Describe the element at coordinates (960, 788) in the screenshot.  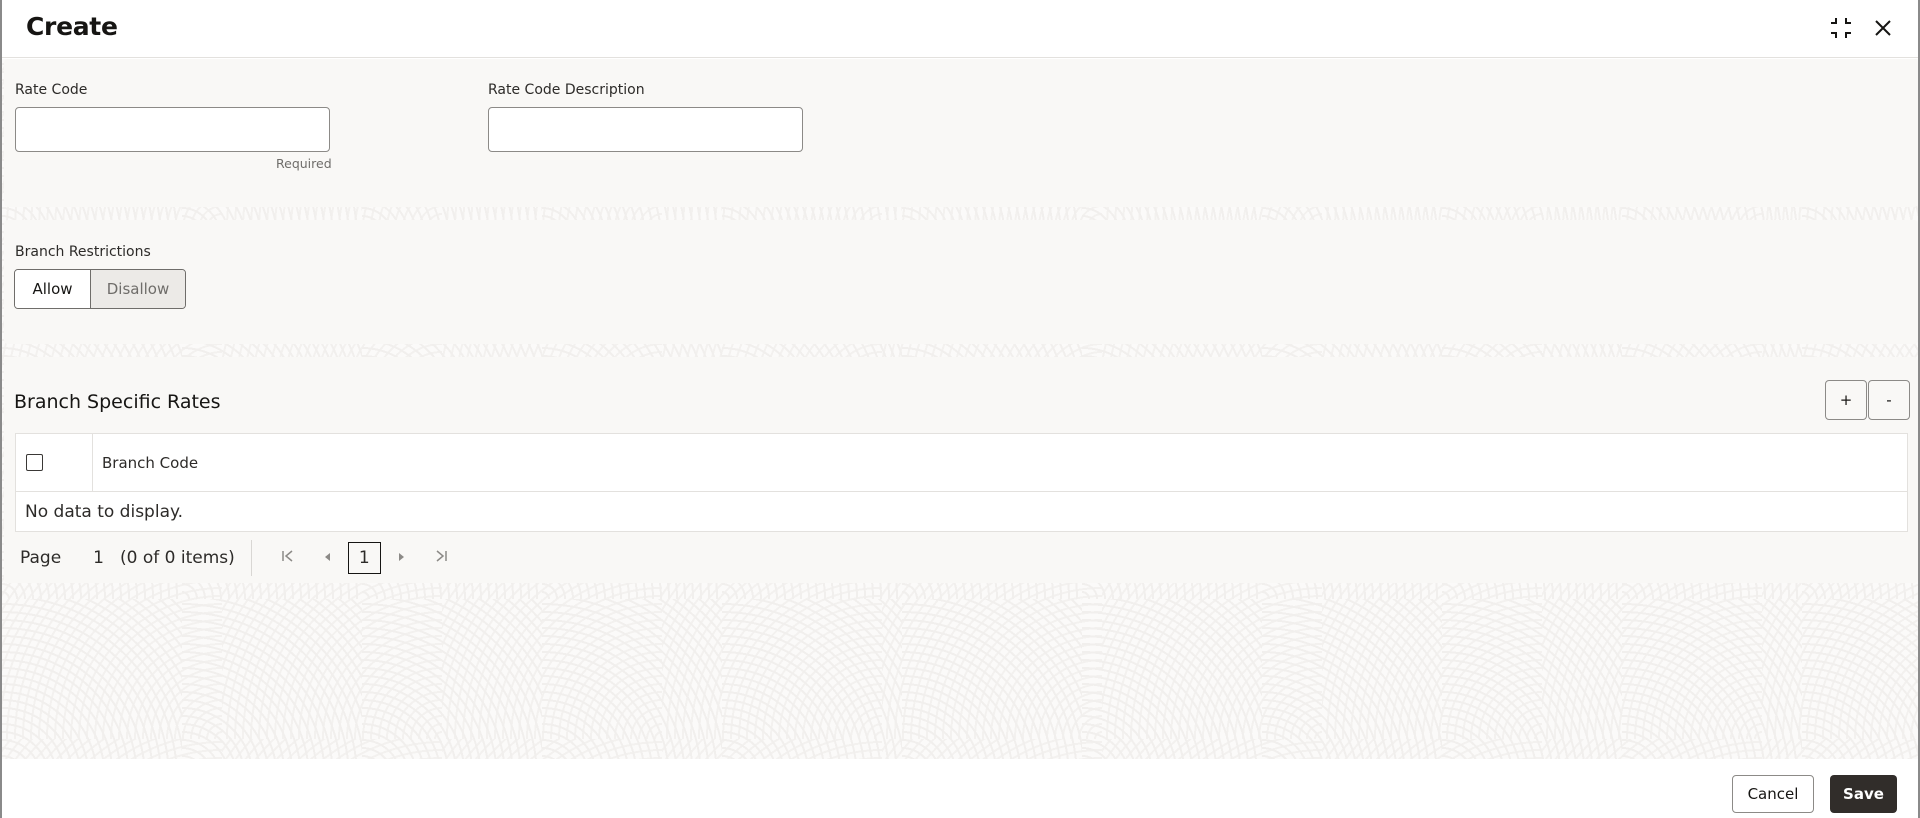
I see `dialog-footer: Cancel Save` at that location.